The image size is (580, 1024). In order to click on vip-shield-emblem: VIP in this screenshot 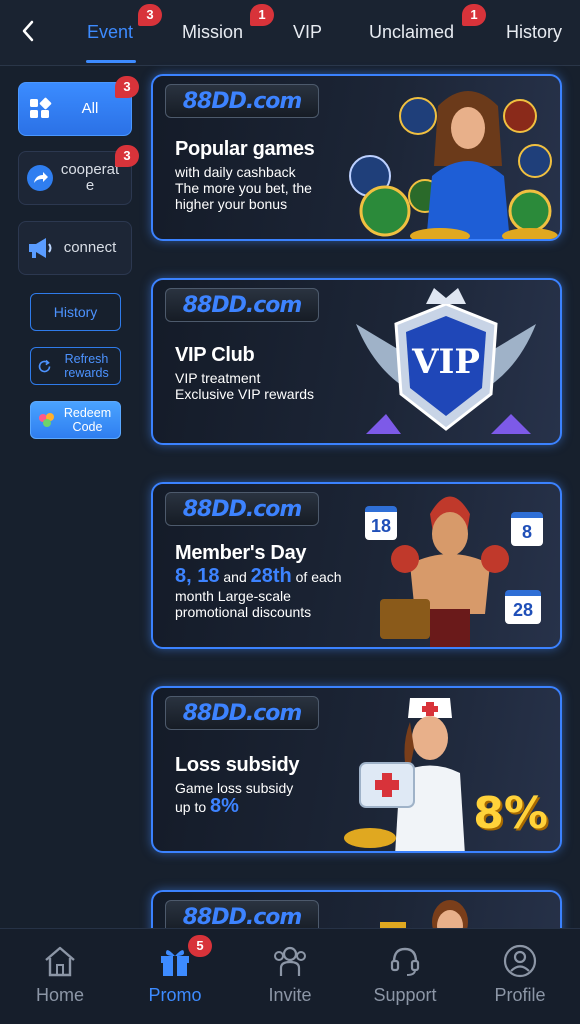, I will do `click(446, 363)`.